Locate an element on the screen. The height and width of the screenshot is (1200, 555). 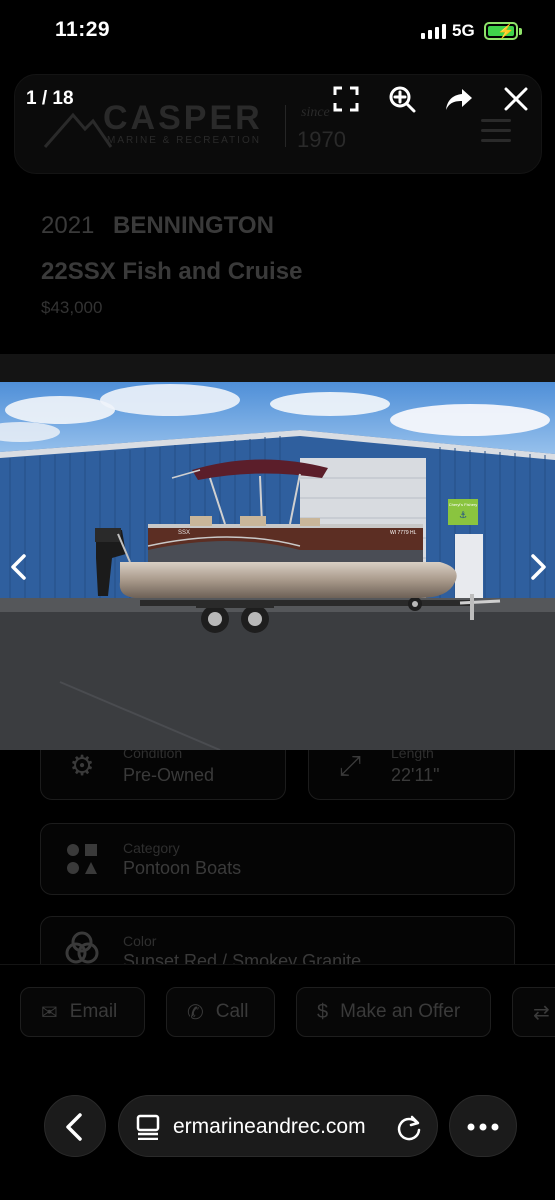
shapes-icon is located at coordinates (82, 859).